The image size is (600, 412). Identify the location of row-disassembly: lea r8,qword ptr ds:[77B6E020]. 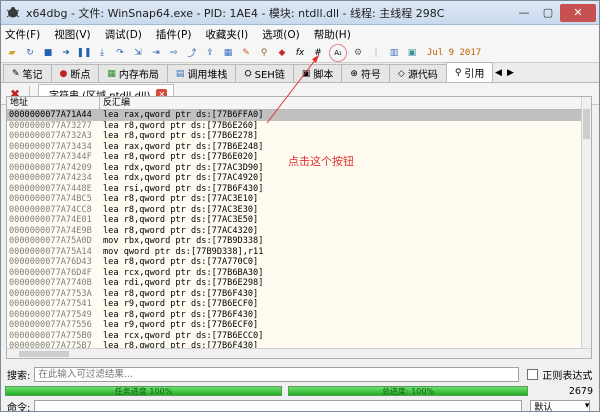
(181, 157).